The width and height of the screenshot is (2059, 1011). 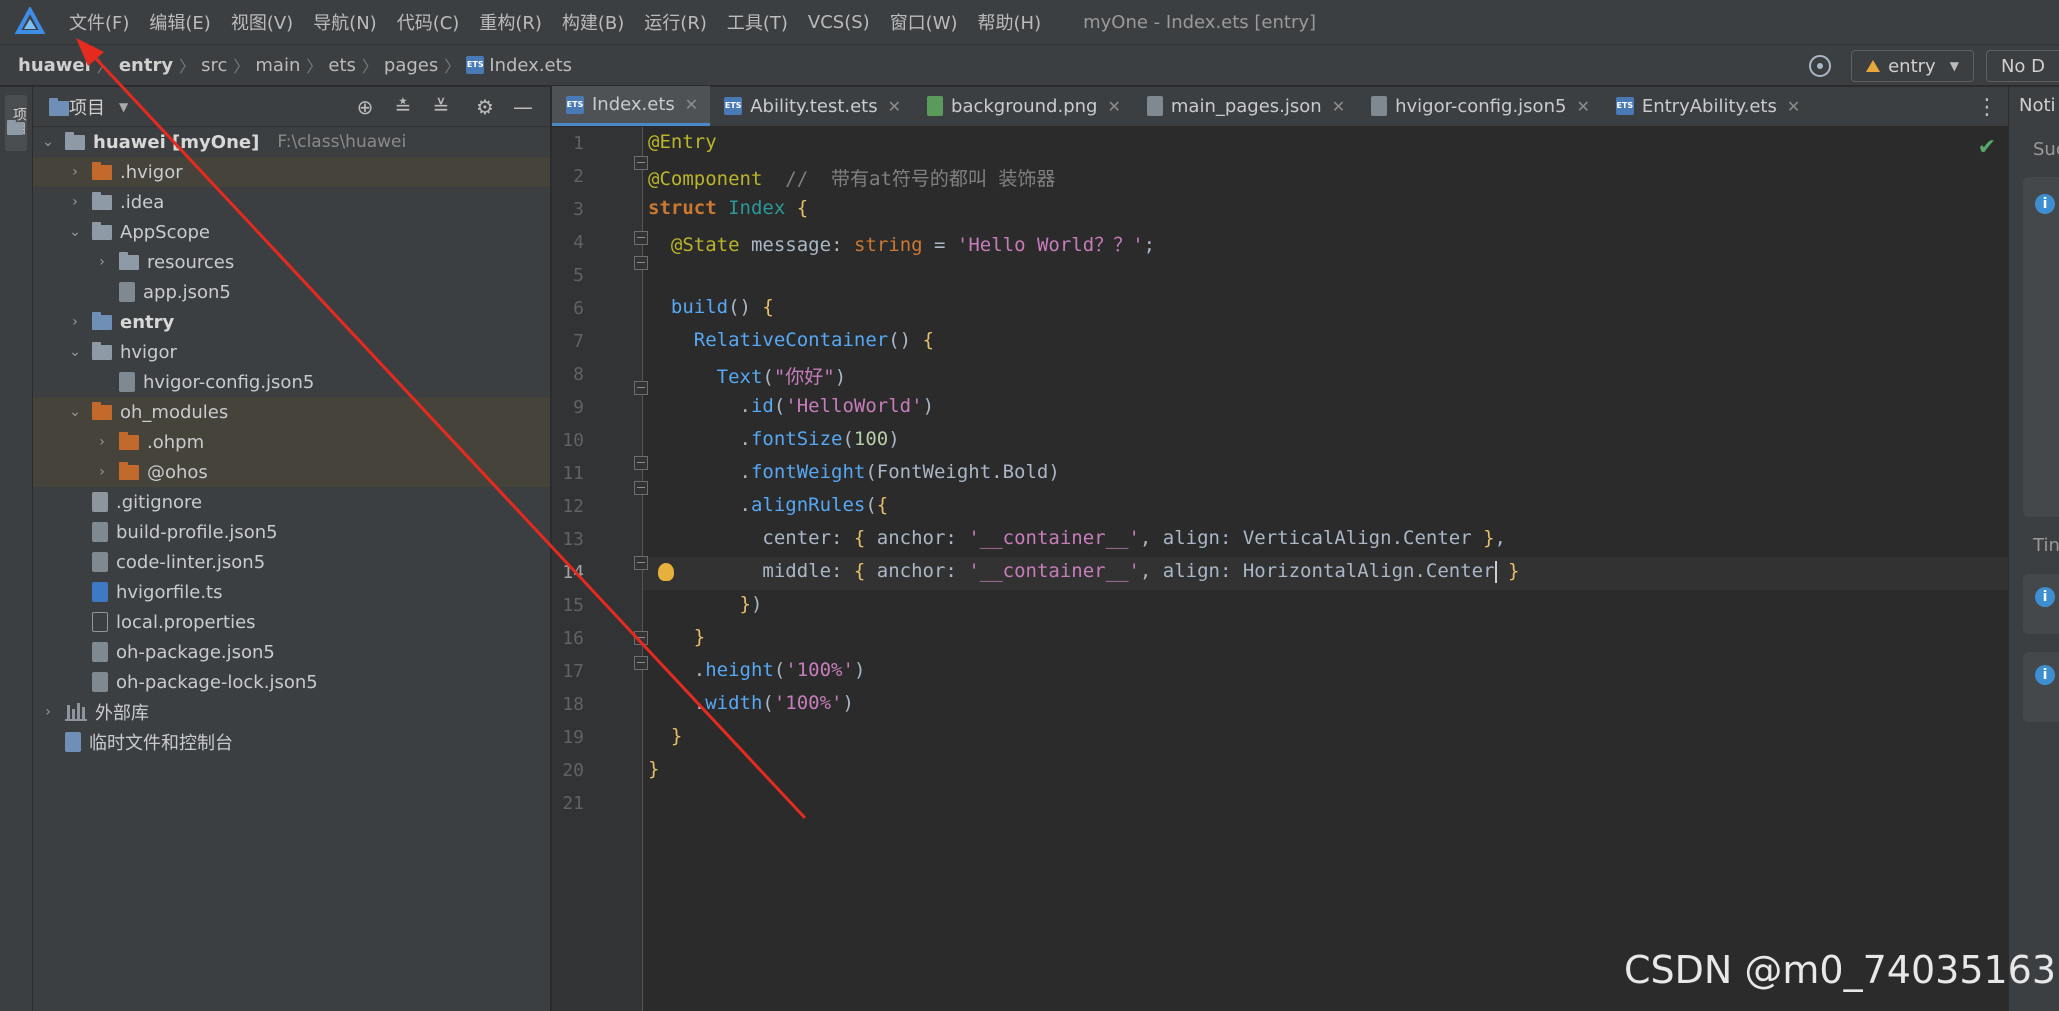 What do you see at coordinates (1245, 106) in the screenshot?
I see `tab-main-pages-json: main_pages.json ✕` at bounding box center [1245, 106].